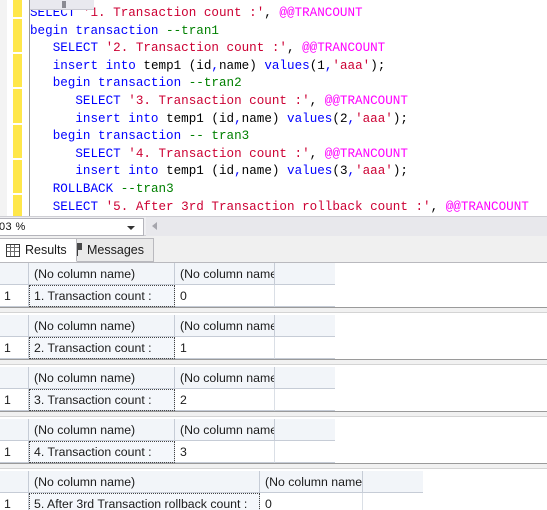 The height and width of the screenshot is (510, 547). I want to click on tab-results: Results, so click(38, 250).